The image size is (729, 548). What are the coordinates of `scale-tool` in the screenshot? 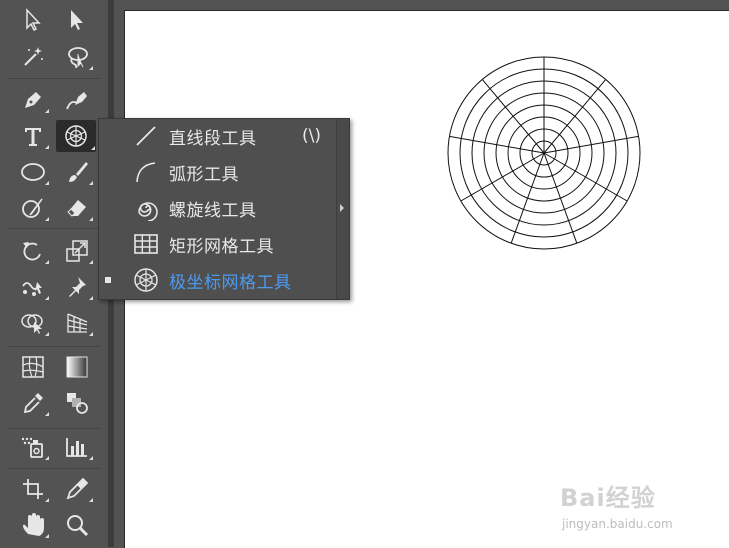 It's located at (77, 251).